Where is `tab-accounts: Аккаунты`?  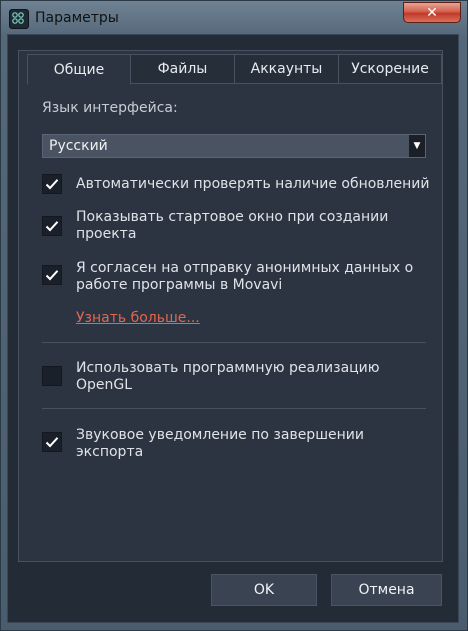 tab-accounts: Аккаунты is located at coordinates (286, 69).